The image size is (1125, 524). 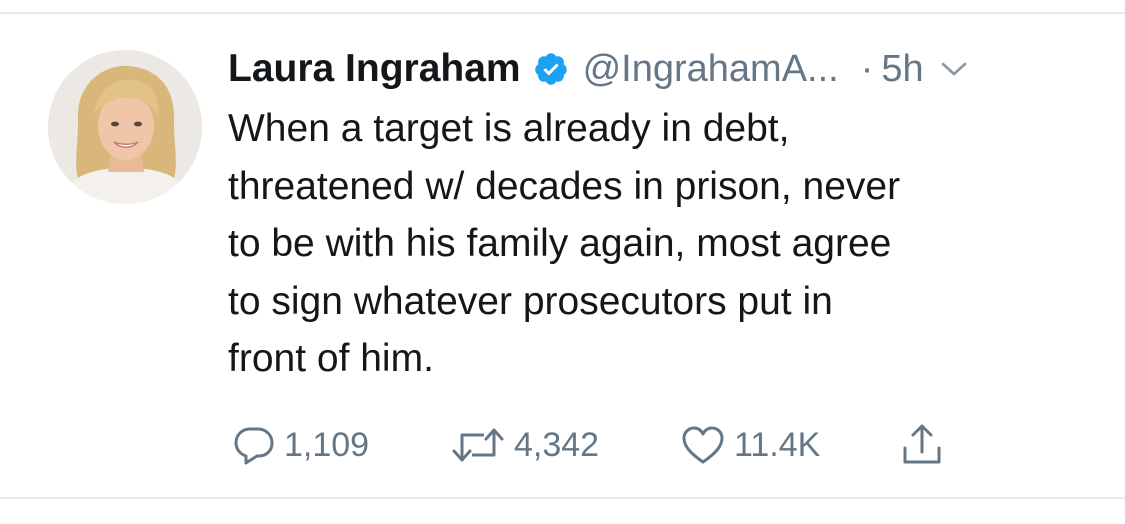 I want to click on tweet-header: Laura Ingraham @IngrahamA... · 5h, so click(x=598, y=69).